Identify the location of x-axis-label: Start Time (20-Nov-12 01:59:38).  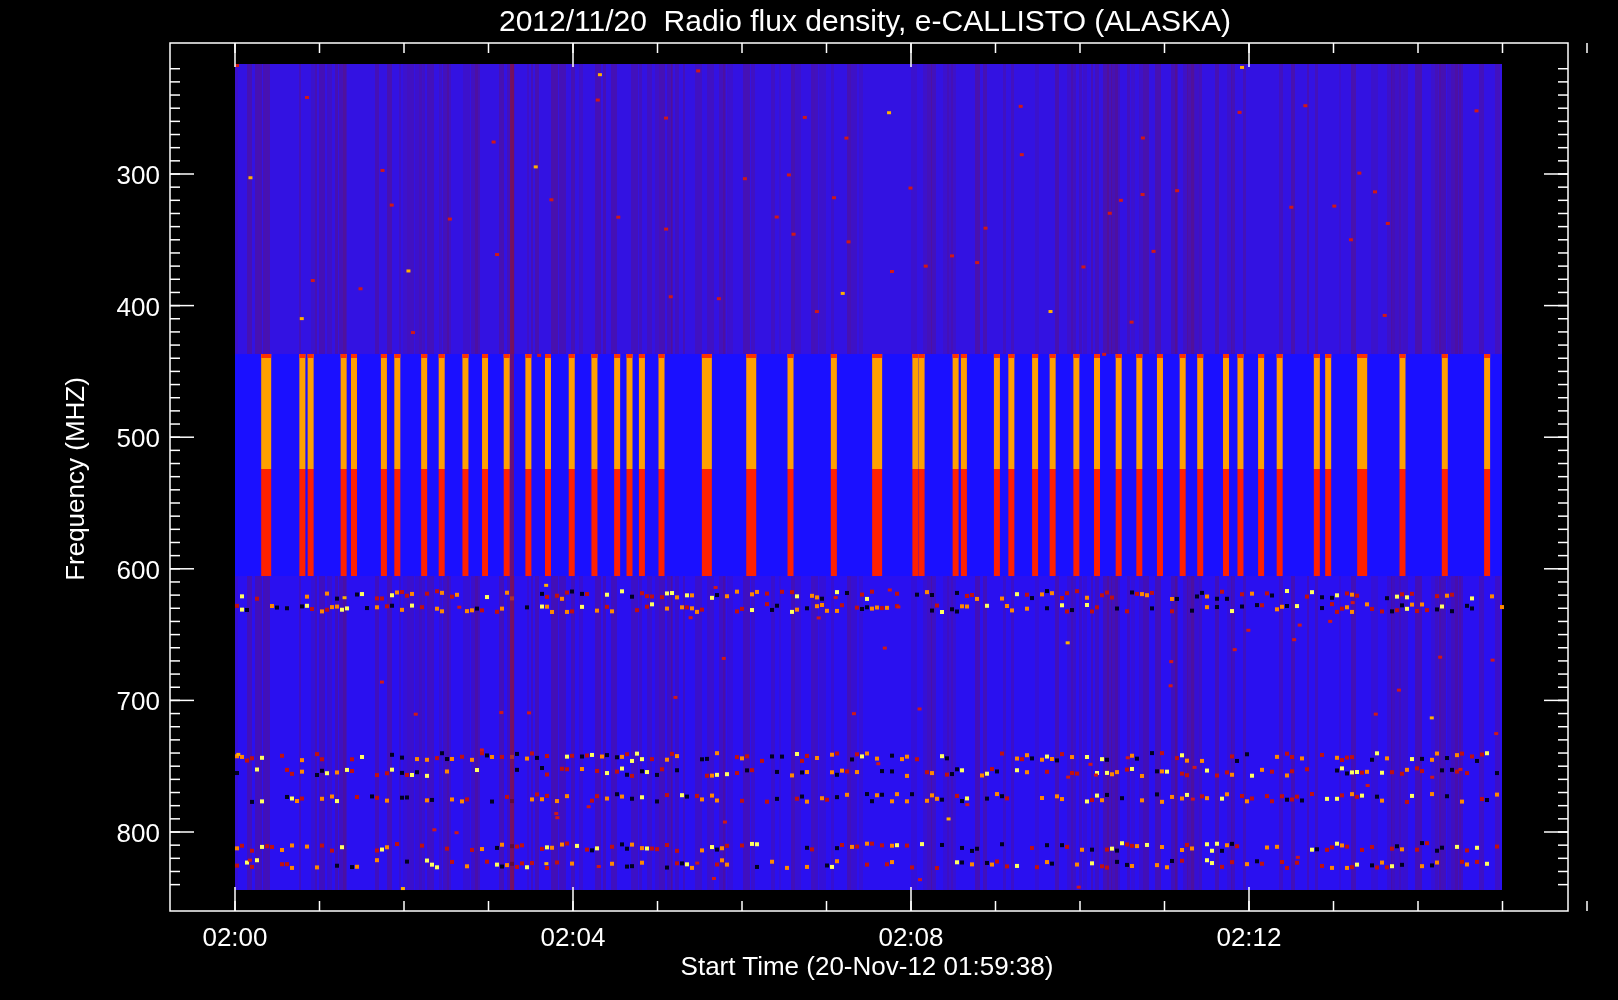
(867, 966).